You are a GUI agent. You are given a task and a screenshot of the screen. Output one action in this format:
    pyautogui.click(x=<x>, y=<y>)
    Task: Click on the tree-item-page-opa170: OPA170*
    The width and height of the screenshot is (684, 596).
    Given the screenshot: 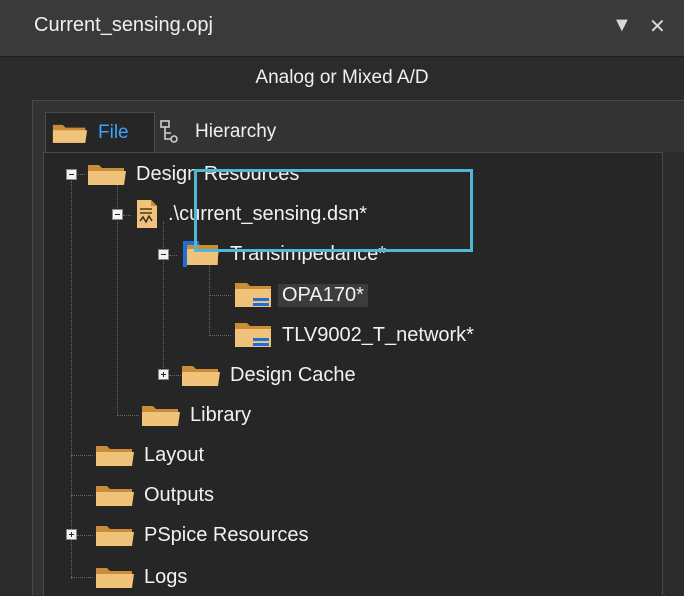 What is the action you would take?
    pyautogui.click(x=300, y=295)
    